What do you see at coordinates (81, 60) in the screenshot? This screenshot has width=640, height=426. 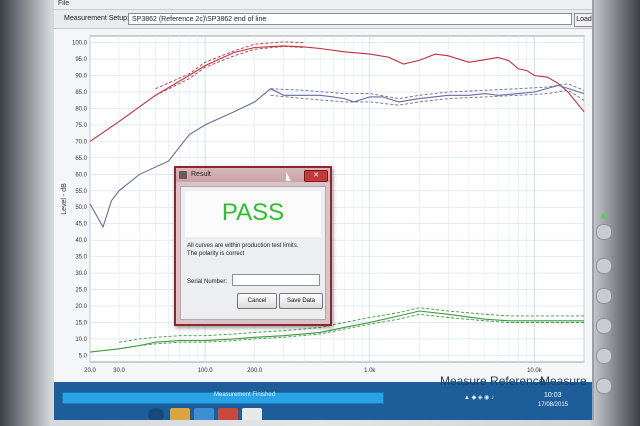 I see `y-tick-label: 95.0` at bounding box center [81, 60].